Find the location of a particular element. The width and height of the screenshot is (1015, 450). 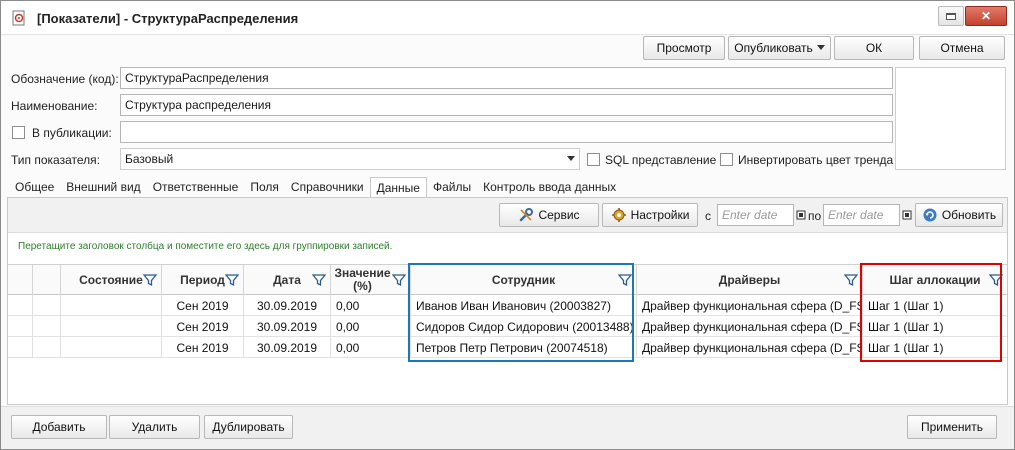

publish-checkbox is located at coordinates (18, 132).